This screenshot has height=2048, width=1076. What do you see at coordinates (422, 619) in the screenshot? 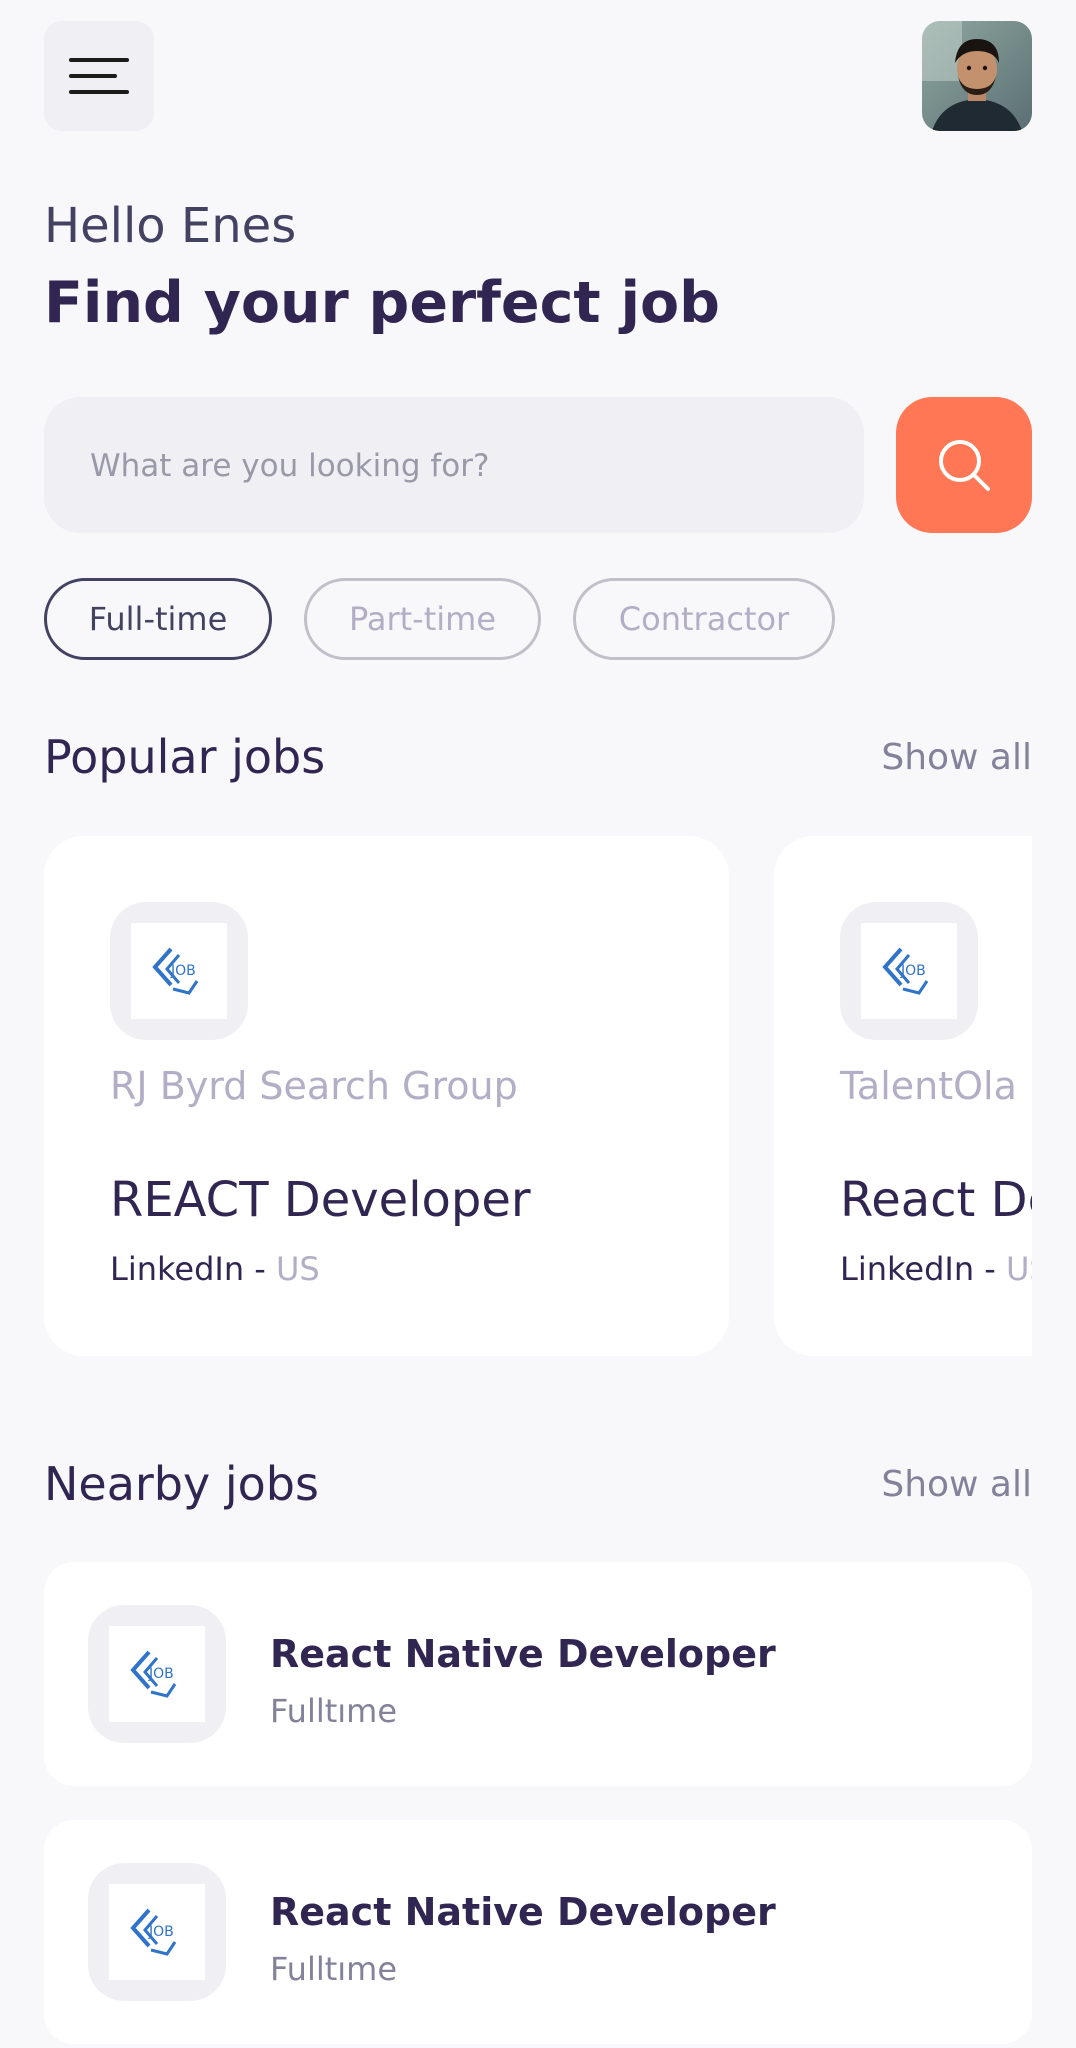
I see `tab-part-time: Part-time` at bounding box center [422, 619].